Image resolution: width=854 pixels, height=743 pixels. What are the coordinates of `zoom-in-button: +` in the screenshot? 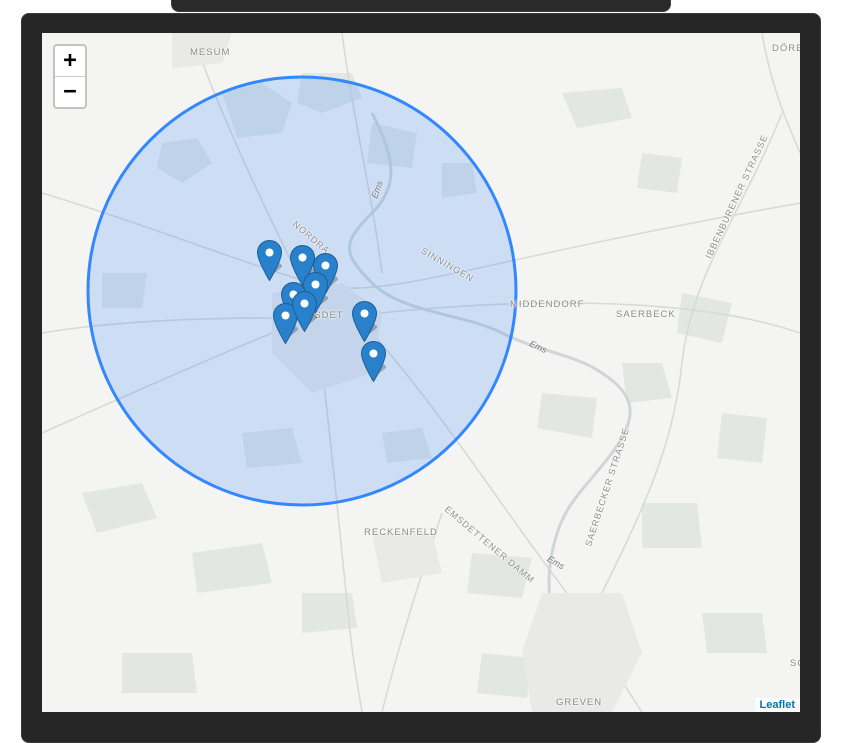 It's located at (70, 61).